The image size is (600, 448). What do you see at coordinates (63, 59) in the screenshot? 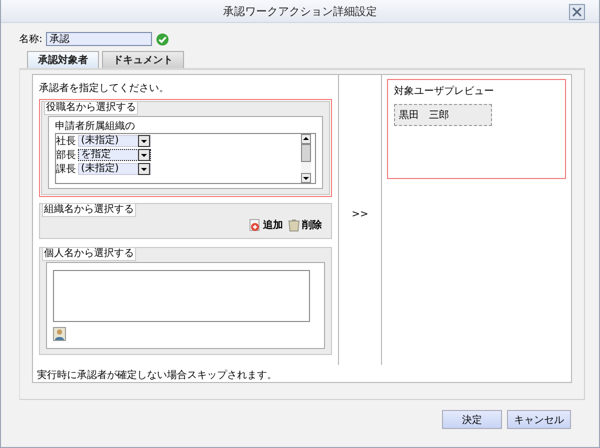
I see `tab: 承認対象者` at bounding box center [63, 59].